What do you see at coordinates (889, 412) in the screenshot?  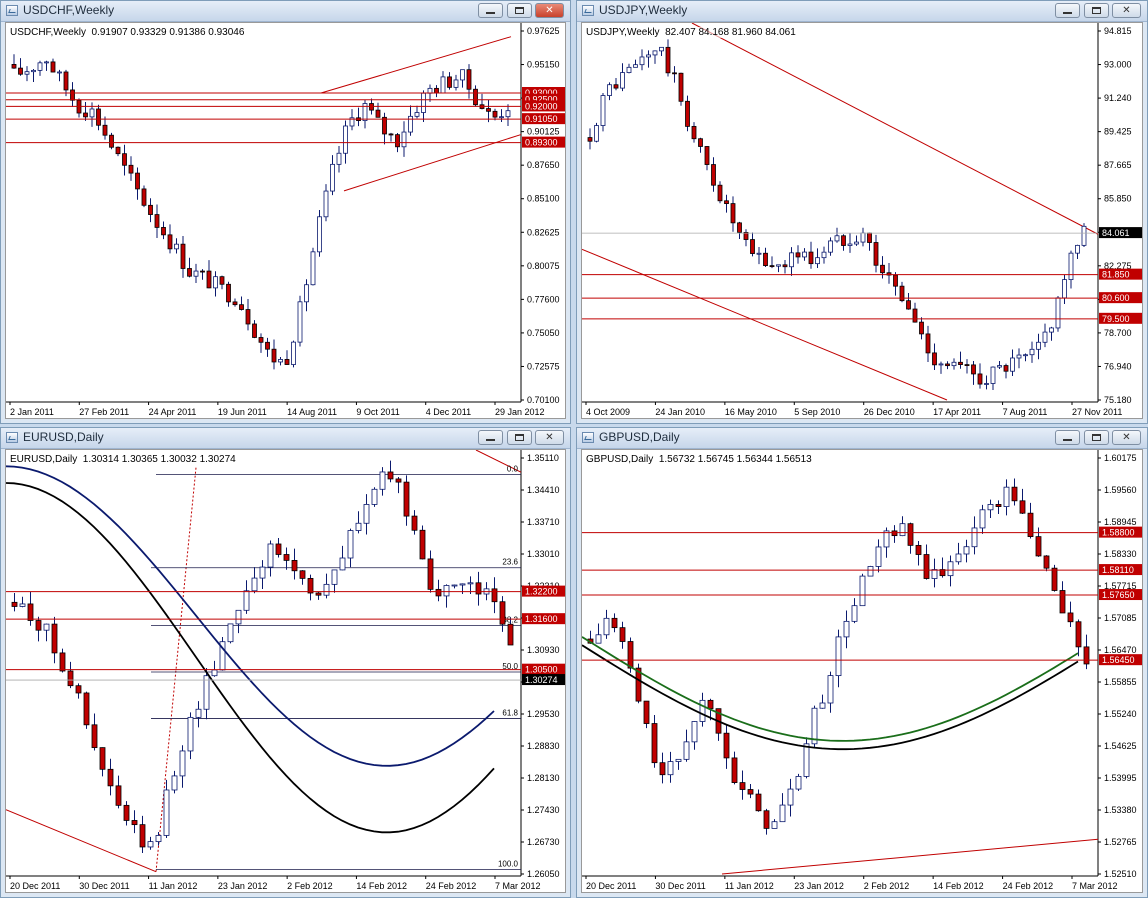 I see `time-tick-label: 26 Dec 2010` at bounding box center [889, 412].